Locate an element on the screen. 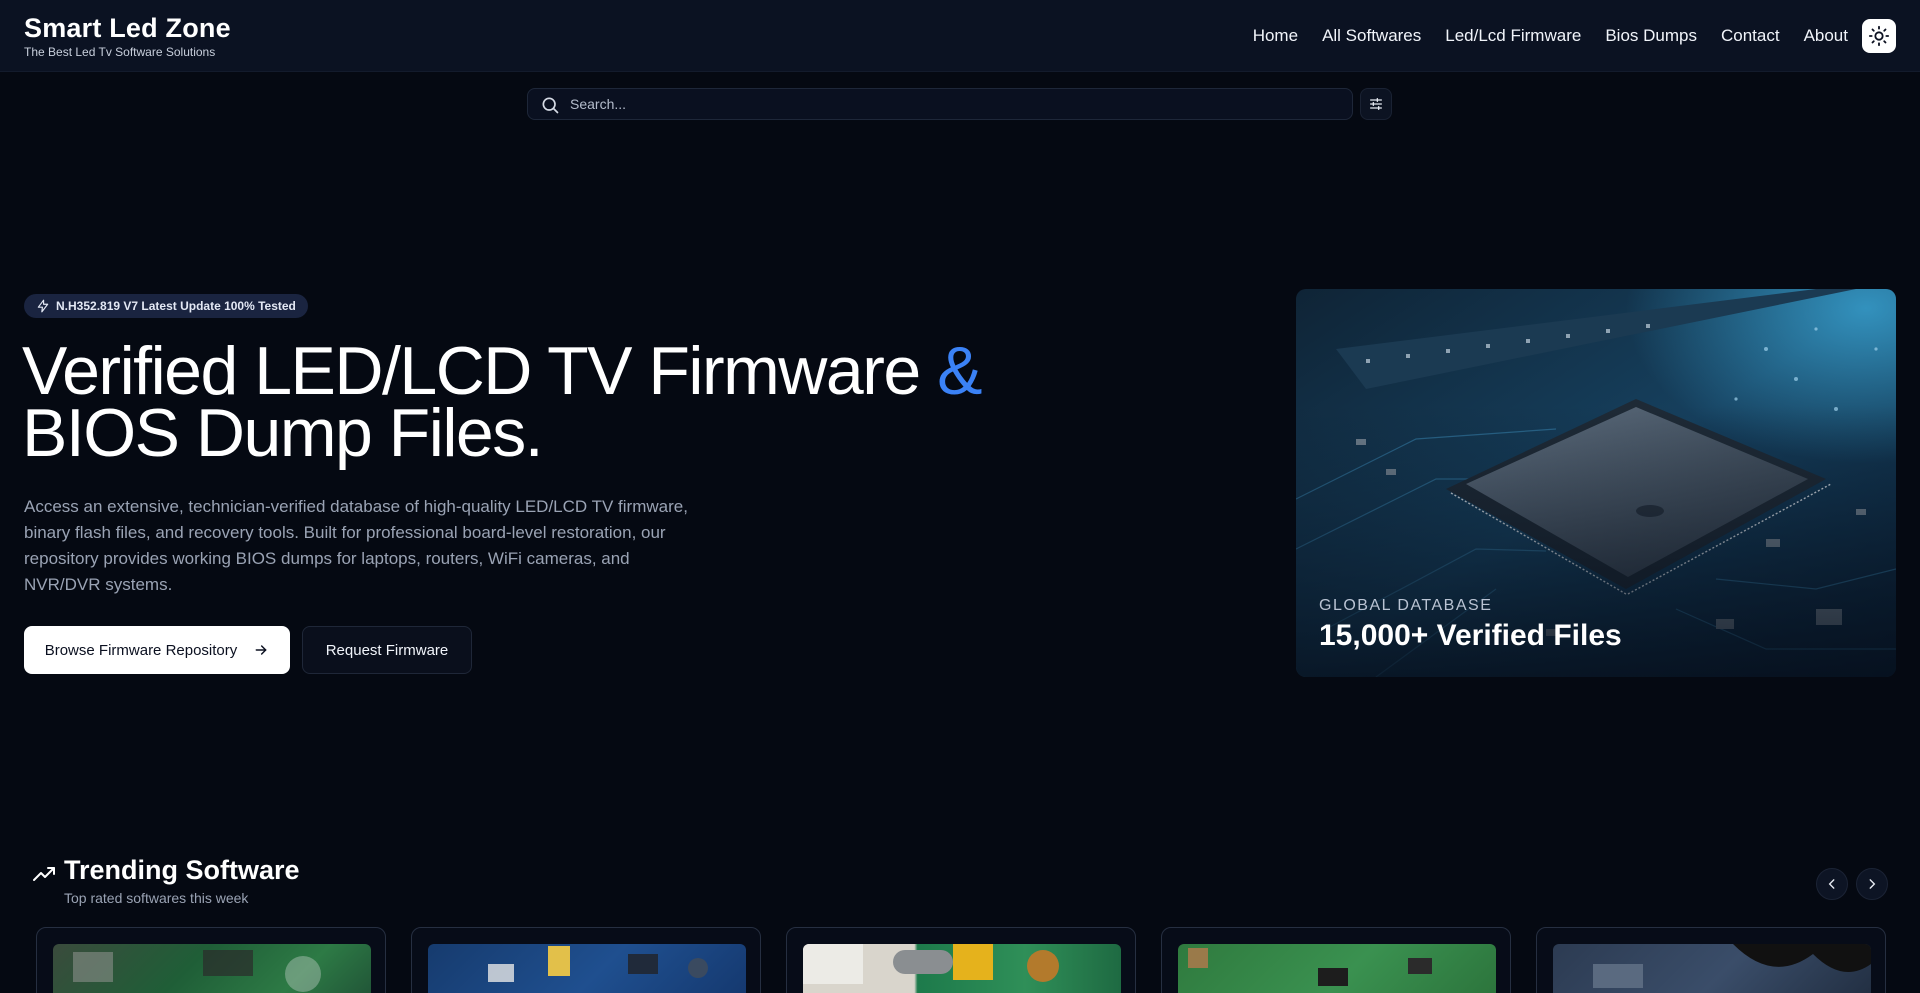 The height and width of the screenshot is (993, 1920). browse-firmware-label: Browse Firmware Repository is located at coordinates (141, 650).